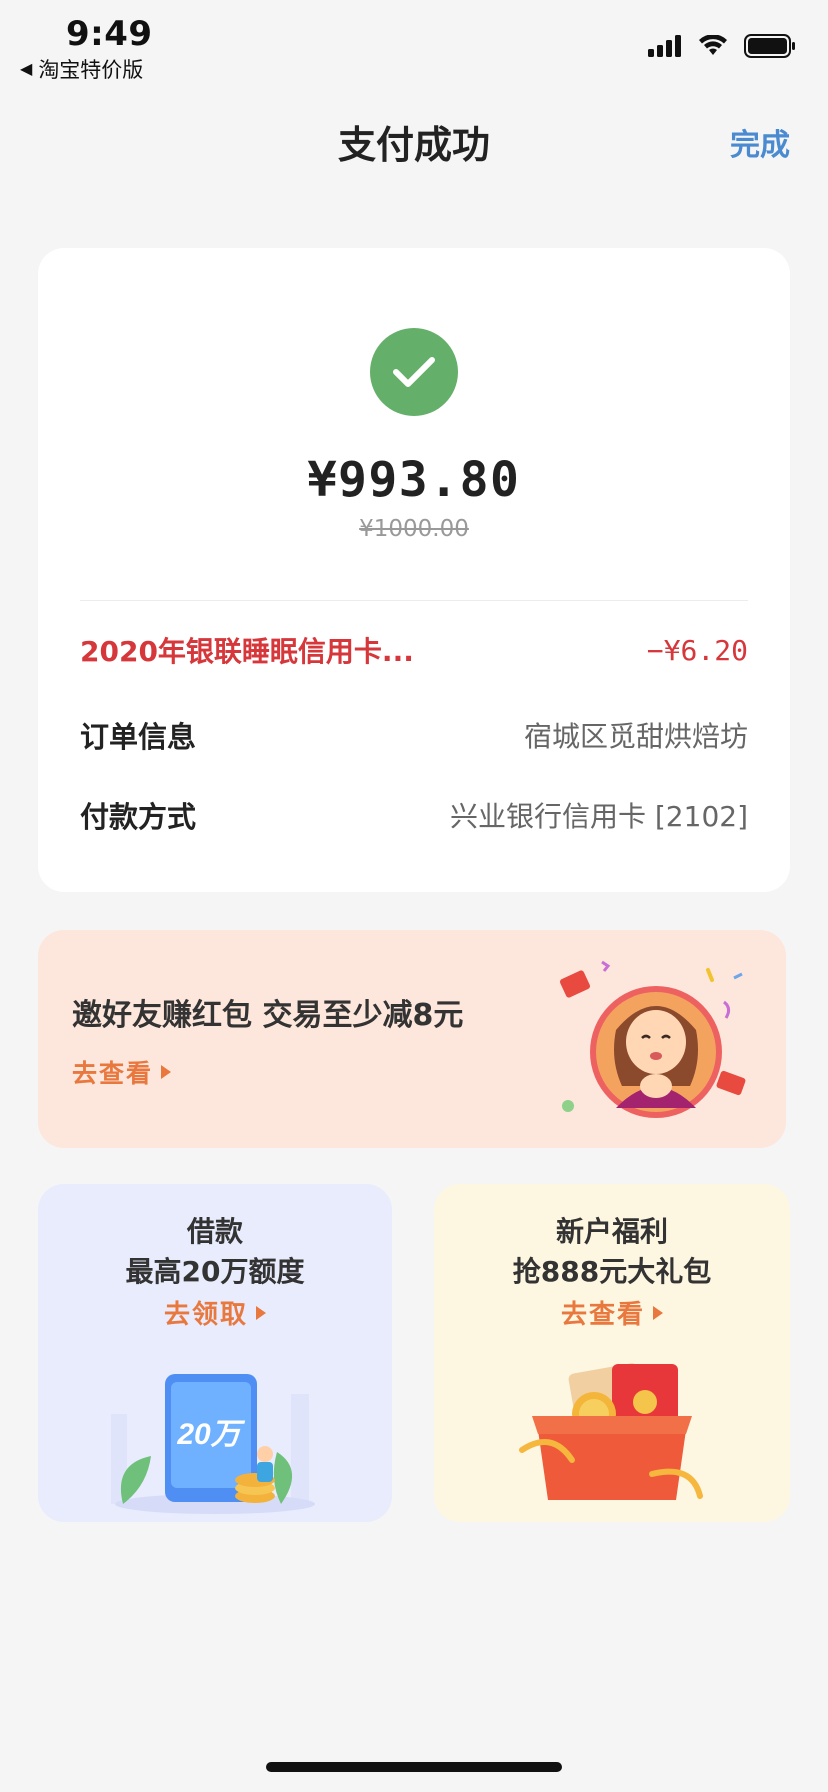 This screenshot has width=828, height=1792. I want to click on signal-icon, so click(664, 46).